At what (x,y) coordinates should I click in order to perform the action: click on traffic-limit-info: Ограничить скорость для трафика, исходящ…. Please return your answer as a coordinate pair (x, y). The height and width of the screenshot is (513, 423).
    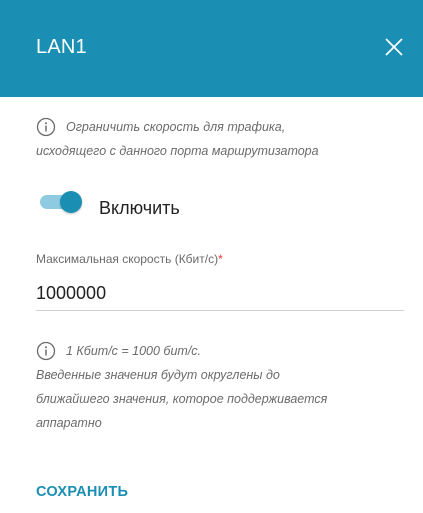
    Looking at the image, I should click on (216, 139).